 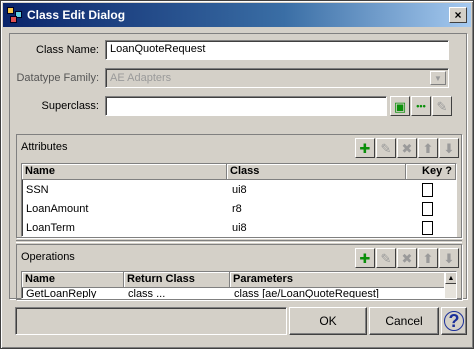 I want to click on dialog-title: Class Edit Dialog, so click(x=76, y=15).